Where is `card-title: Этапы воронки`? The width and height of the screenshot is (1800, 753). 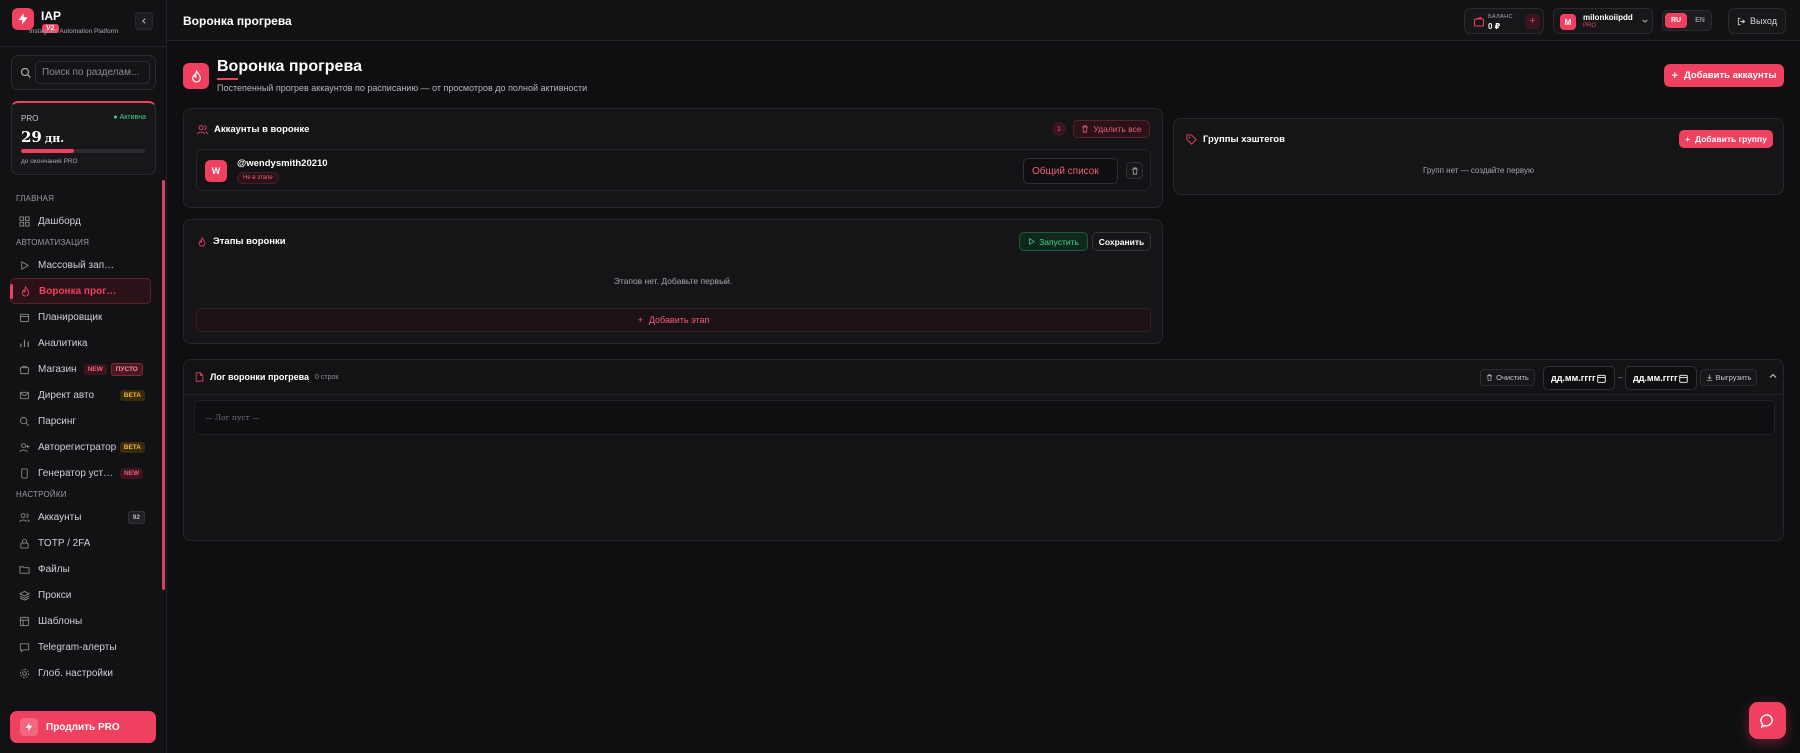 card-title: Этапы воронки is located at coordinates (241, 241).